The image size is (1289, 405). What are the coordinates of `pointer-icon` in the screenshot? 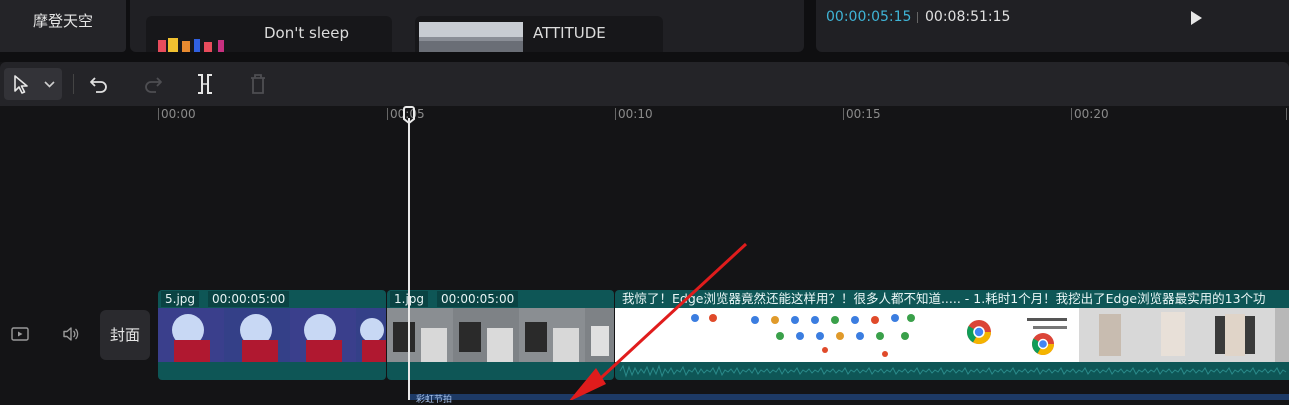 It's located at (21, 84).